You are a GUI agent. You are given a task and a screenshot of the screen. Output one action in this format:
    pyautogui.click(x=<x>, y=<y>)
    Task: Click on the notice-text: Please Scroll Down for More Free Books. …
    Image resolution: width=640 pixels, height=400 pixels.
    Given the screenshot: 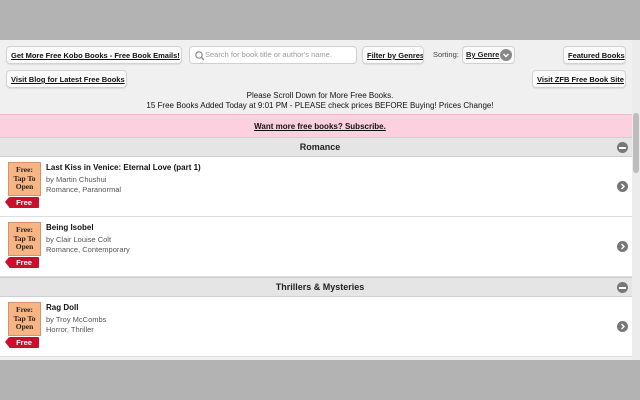 What is the action you would take?
    pyautogui.click(x=320, y=101)
    